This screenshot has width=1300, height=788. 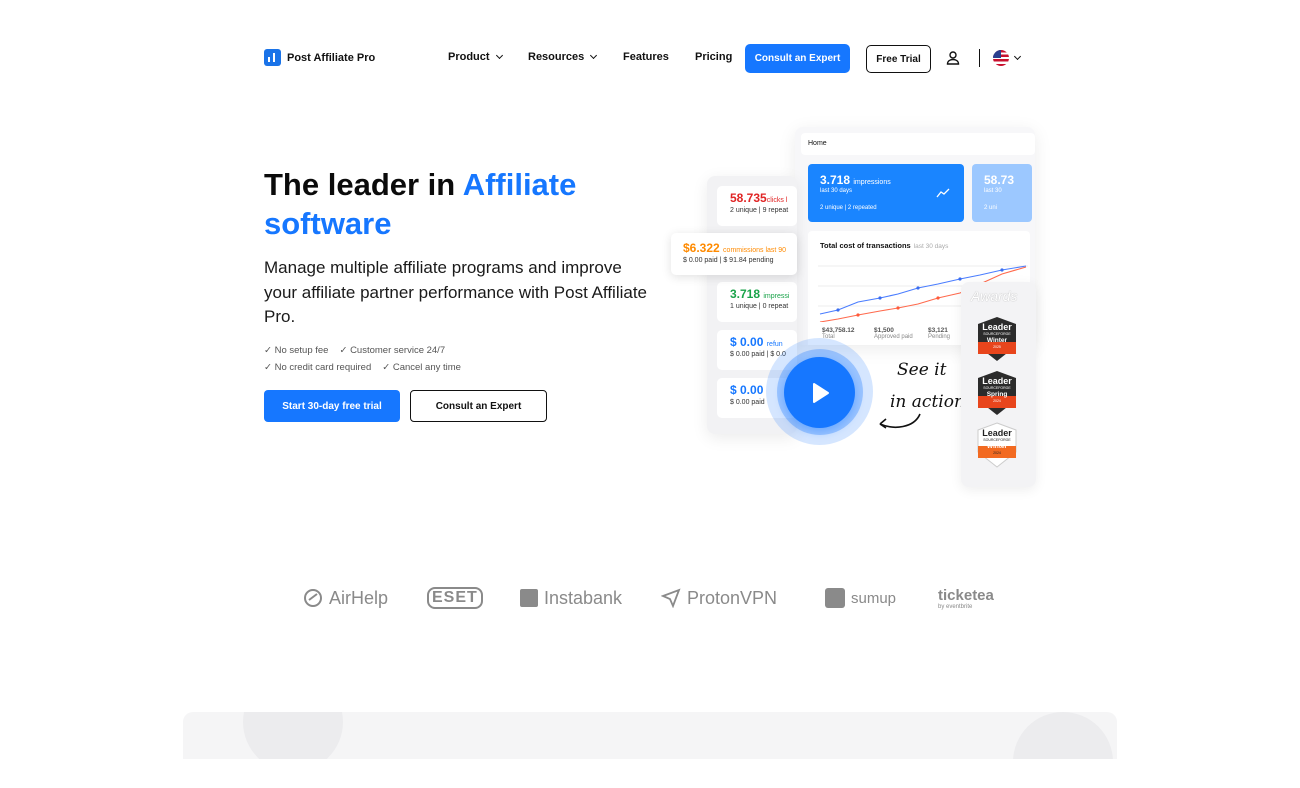 What do you see at coordinates (359, 597) in the screenshot?
I see `logo-label: AirHelp` at bounding box center [359, 597].